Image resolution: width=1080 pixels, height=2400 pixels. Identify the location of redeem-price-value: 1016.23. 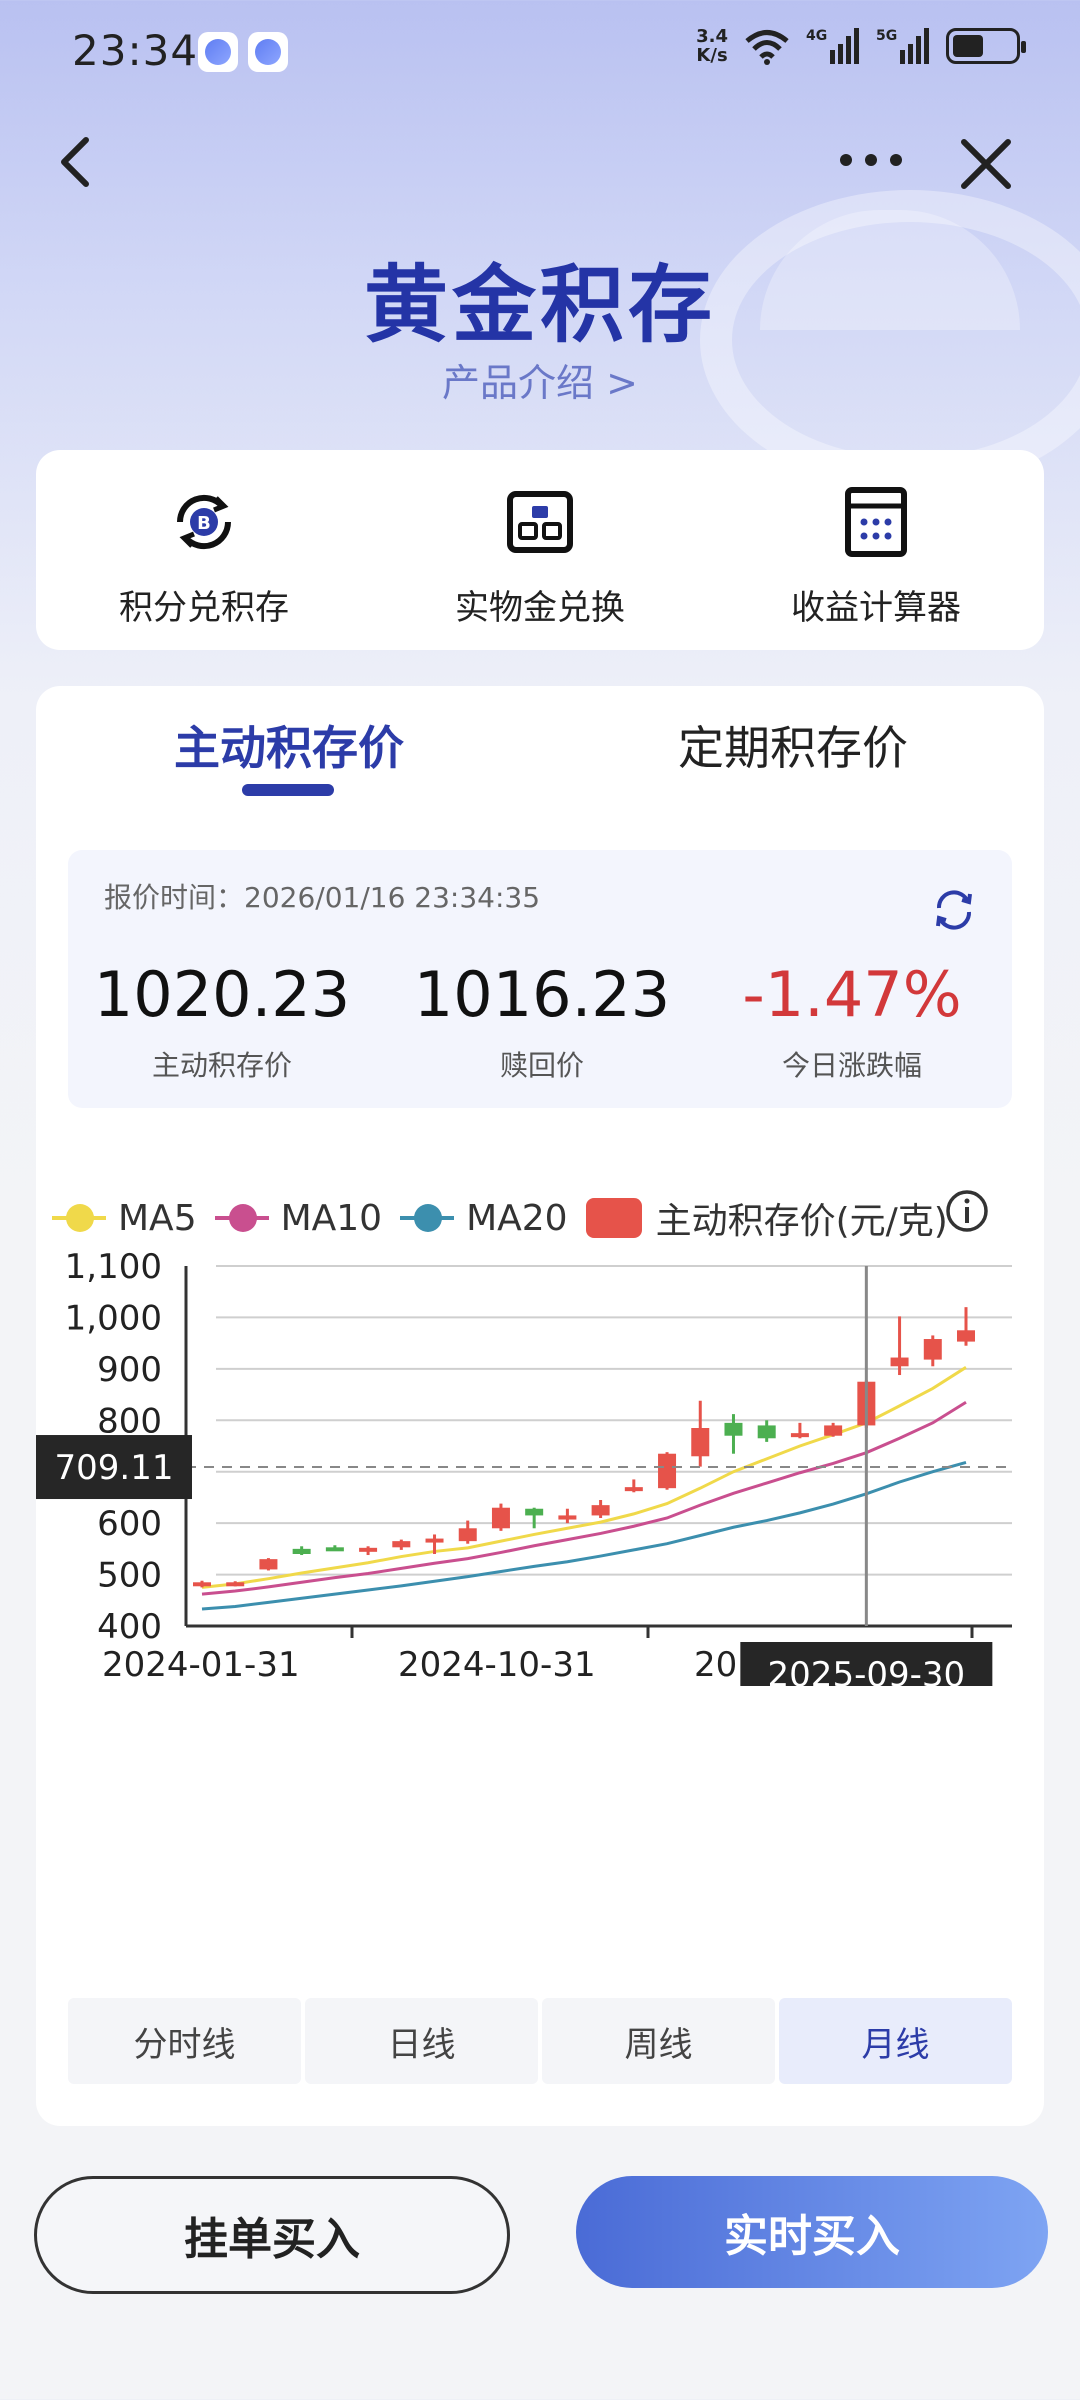
(542, 994).